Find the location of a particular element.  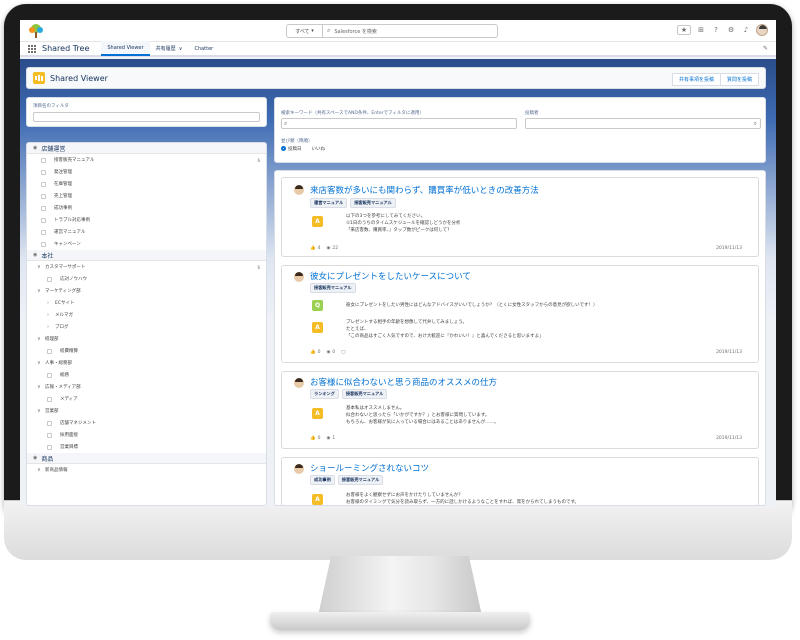

radio-post-date is located at coordinates (283, 148).